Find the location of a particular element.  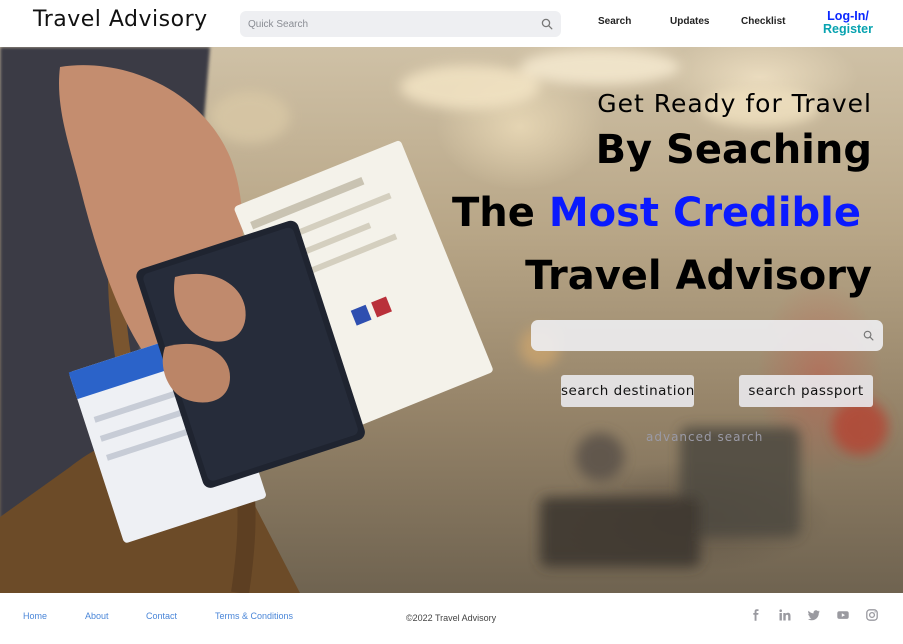

footer-link-about: About is located at coordinates (97, 616).